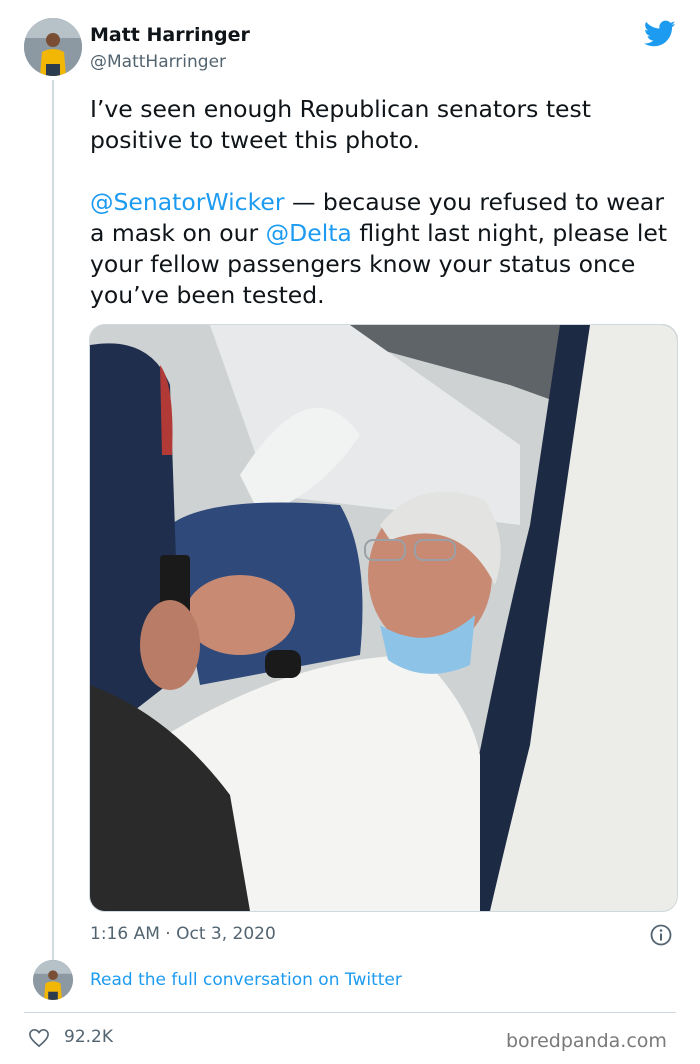 The width and height of the screenshot is (700, 1064). What do you see at coordinates (350, 1012) in the screenshot?
I see `divider` at bounding box center [350, 1012].